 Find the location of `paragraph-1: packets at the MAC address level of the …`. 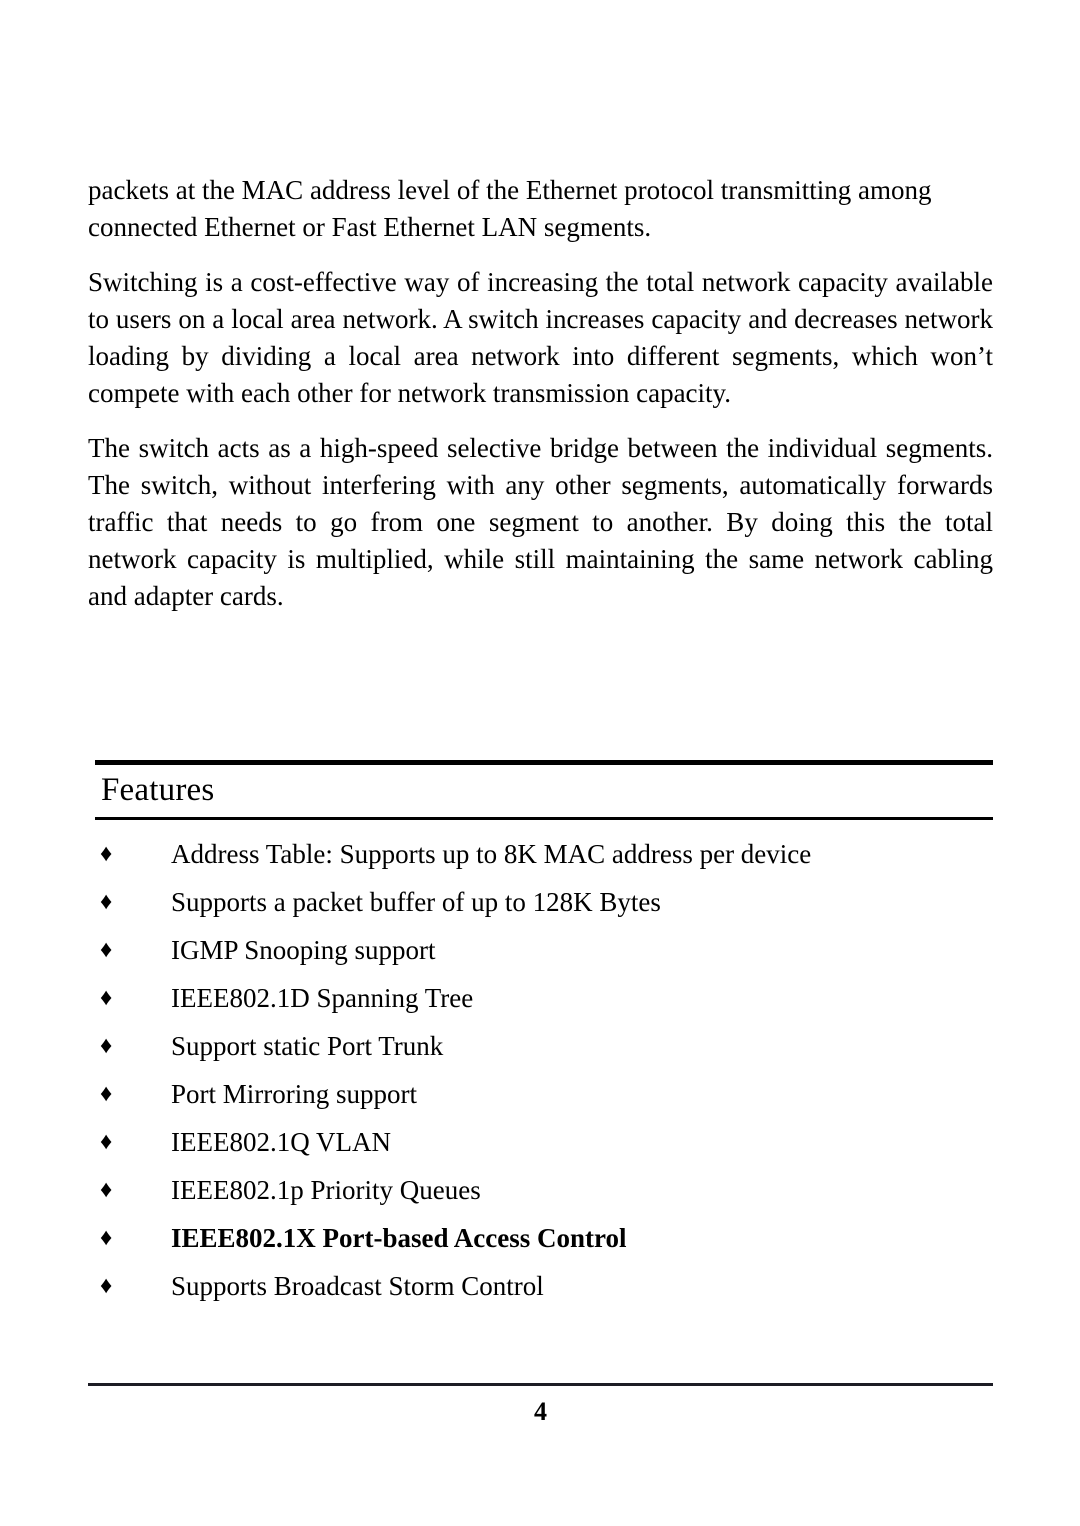

paragraph-1: packets at the MAC address level of the … is located at coordinates (510, 208).